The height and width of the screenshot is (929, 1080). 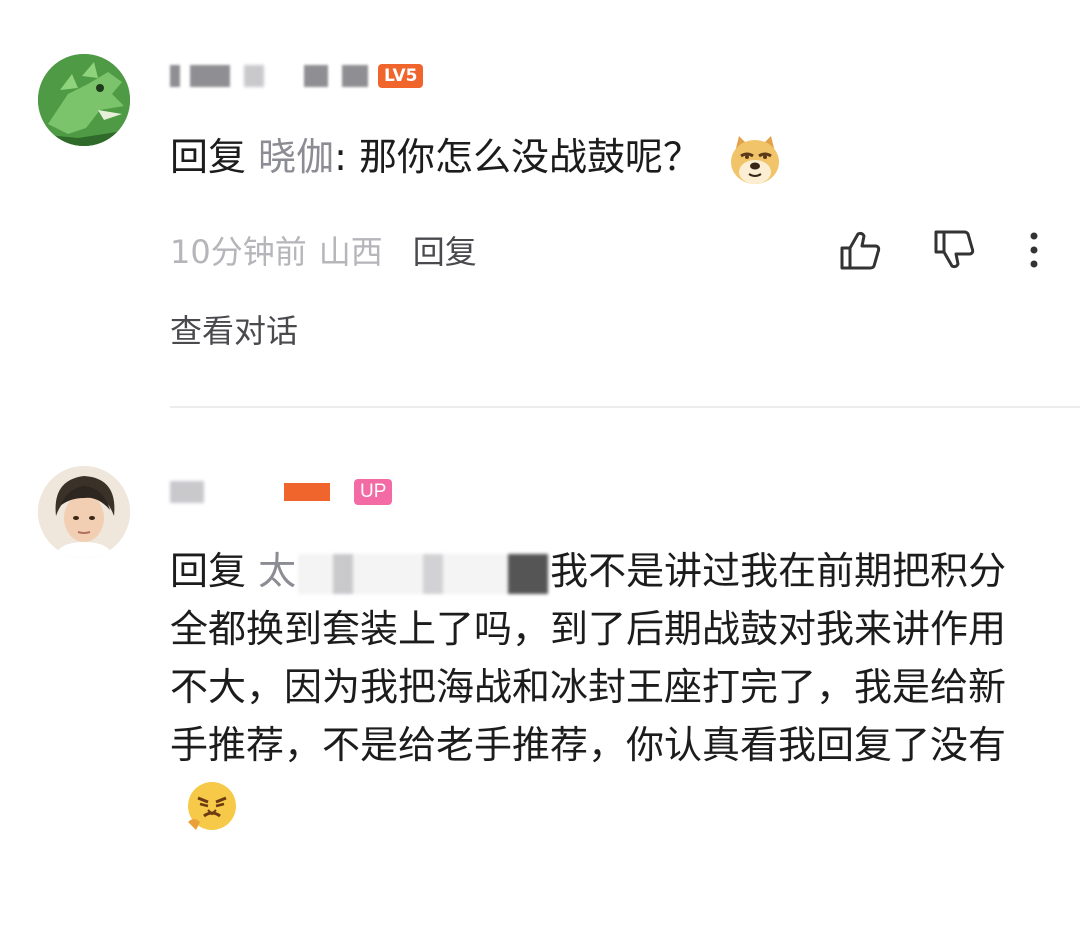 I want to click on reply-target-redacted, so click(x=423, y=573).